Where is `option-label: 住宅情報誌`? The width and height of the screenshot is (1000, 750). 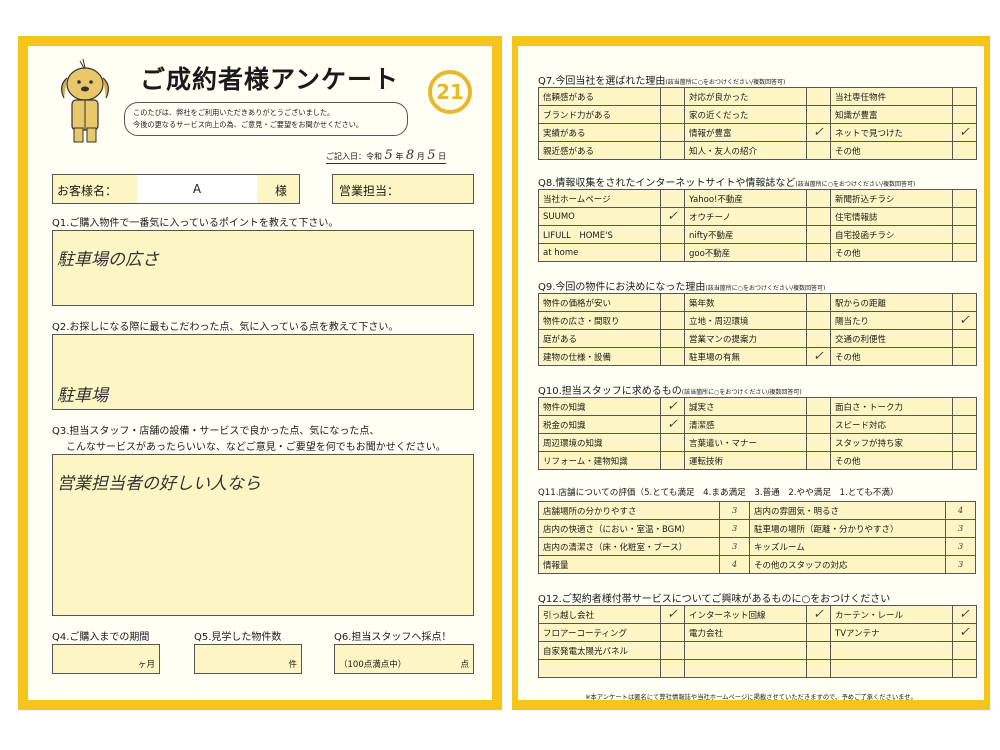 option-label: 住宅情報誌 is located at coordinates (891, 216).